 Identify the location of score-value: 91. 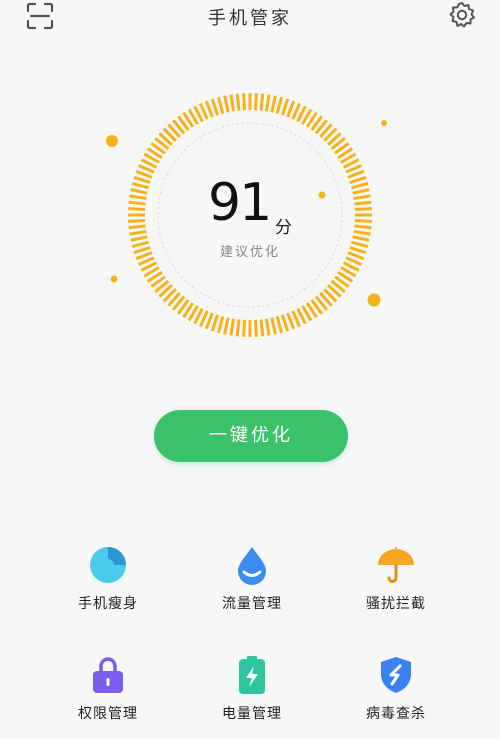
(240, 203).